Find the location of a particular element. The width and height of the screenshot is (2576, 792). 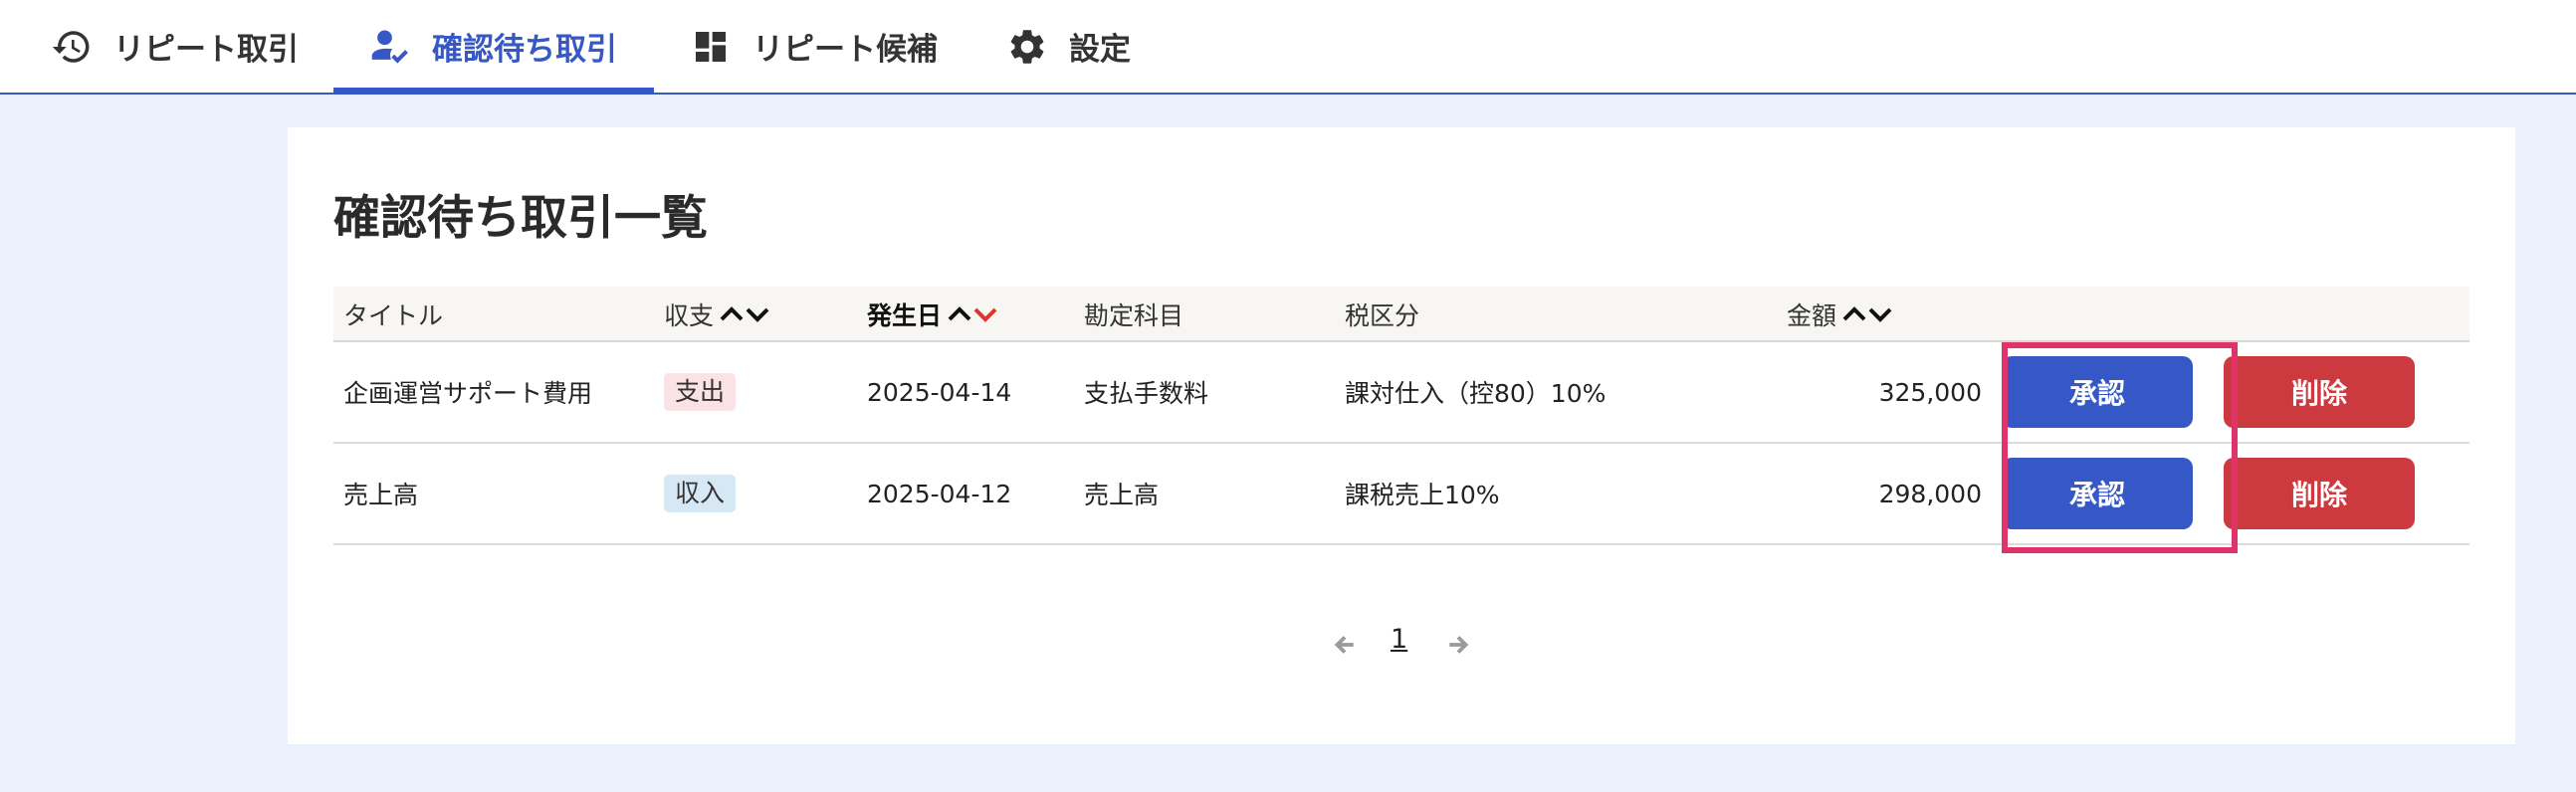

page-title: 確認待ち取引一覧 is located at coordinates (520, 218).